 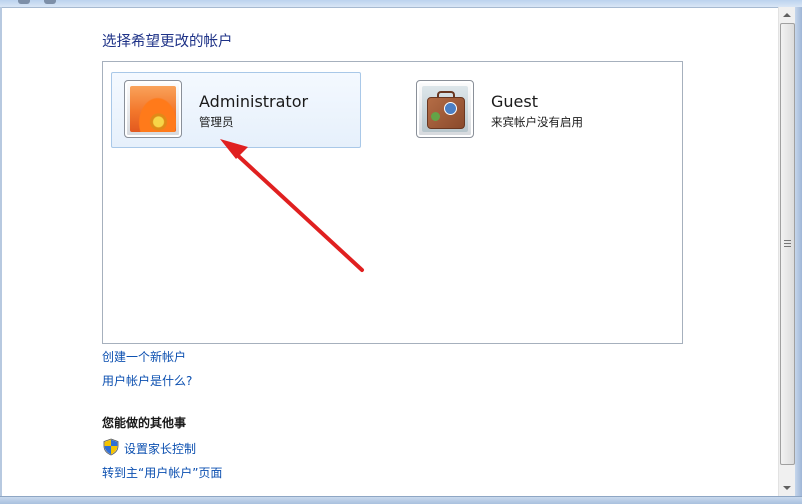 What do you see at coordinates (160, 448) in the screenshot?
I see `parental-controls-label: 设置家长控制` at bounding box center [160, 448].